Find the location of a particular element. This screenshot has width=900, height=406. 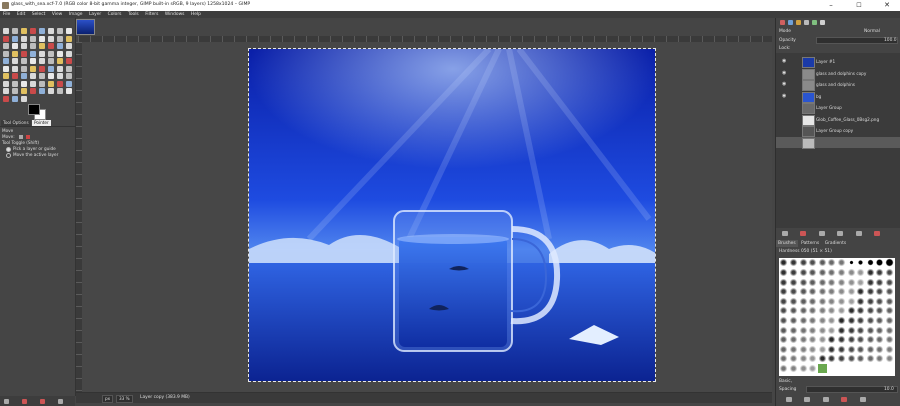

delete-brush-icon is located at coordinates (844, 399).